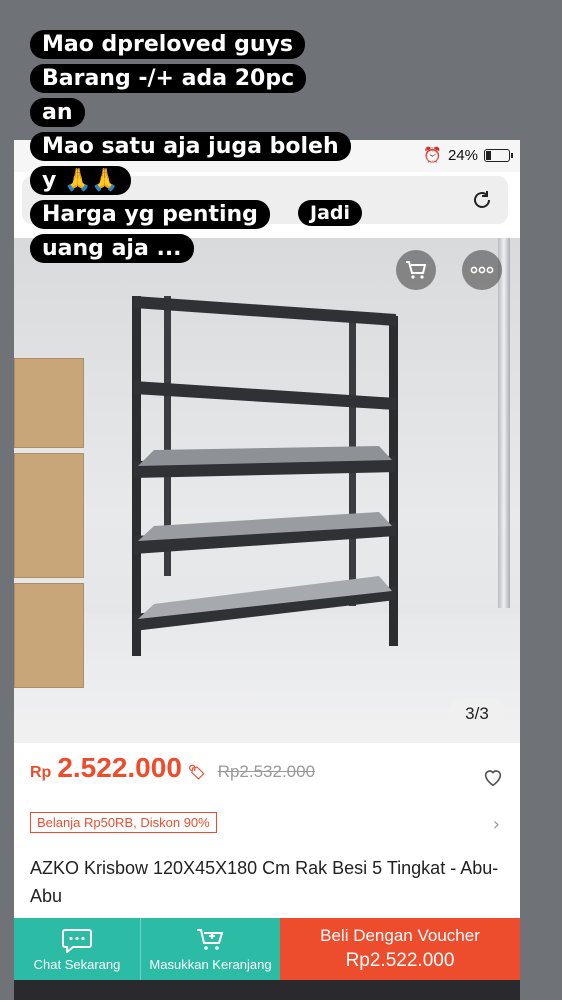  I want to click on cart-icon, so click(416, 270).